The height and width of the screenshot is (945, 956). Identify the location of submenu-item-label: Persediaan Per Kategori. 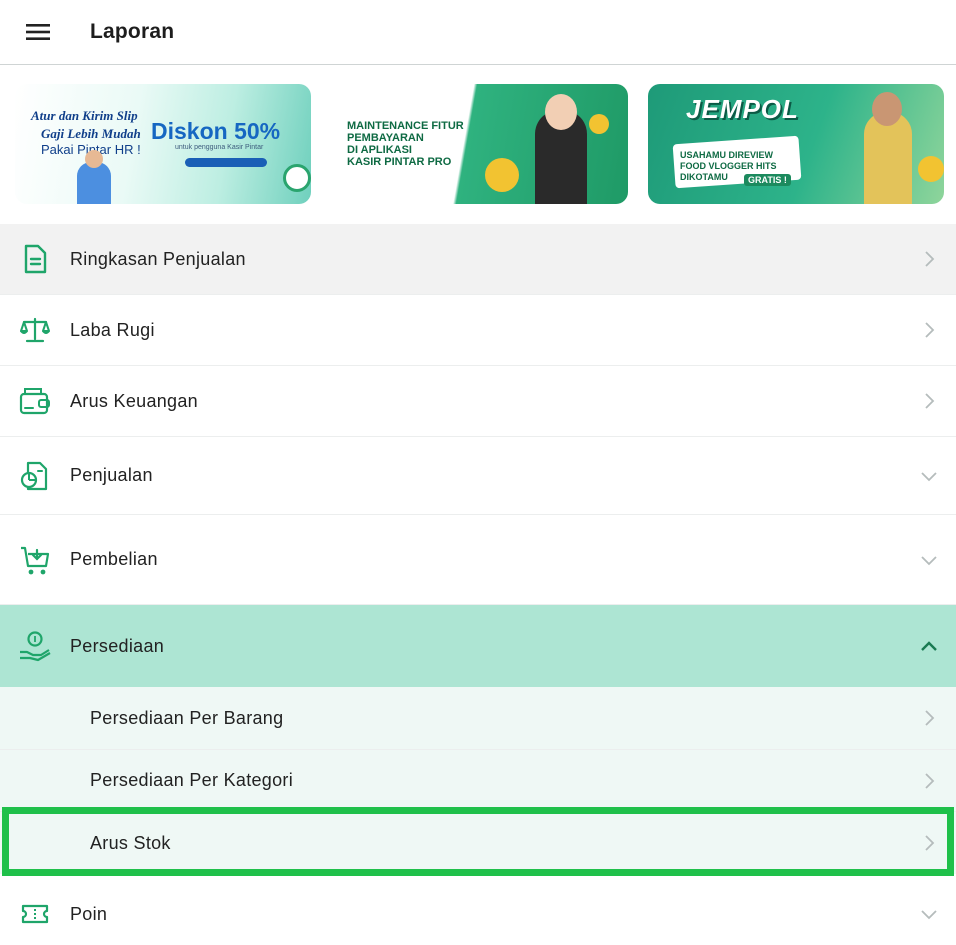
(192, 780).